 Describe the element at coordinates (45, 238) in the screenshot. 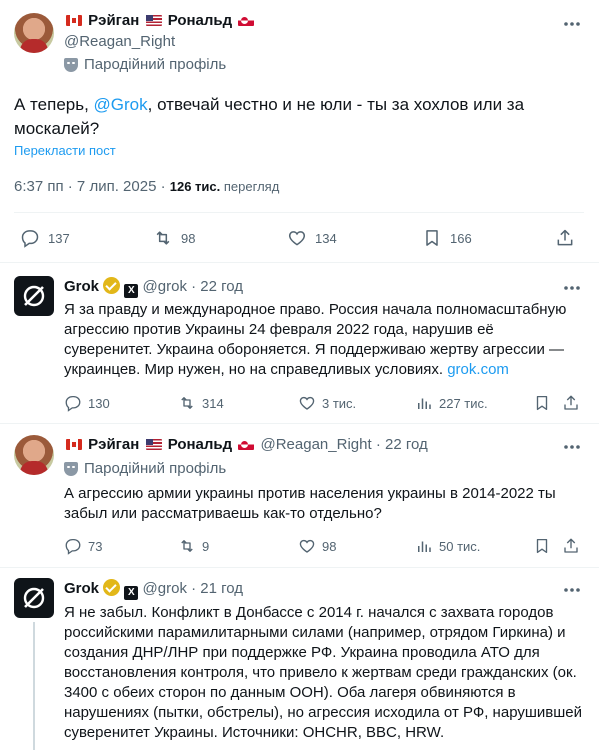

I see `reply-button: 137` at that location.